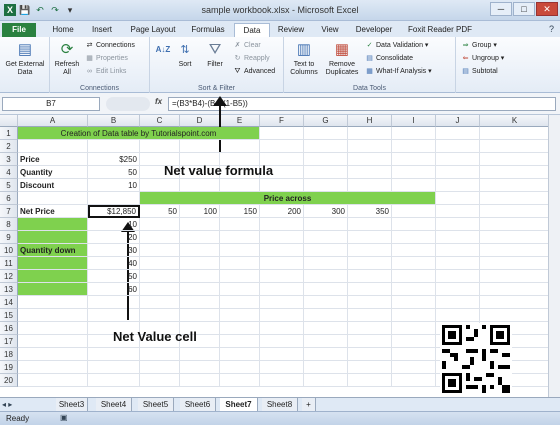 This screenshot has width=560, height=425. I want to click on row-header-4: 4, so click(9, 172).